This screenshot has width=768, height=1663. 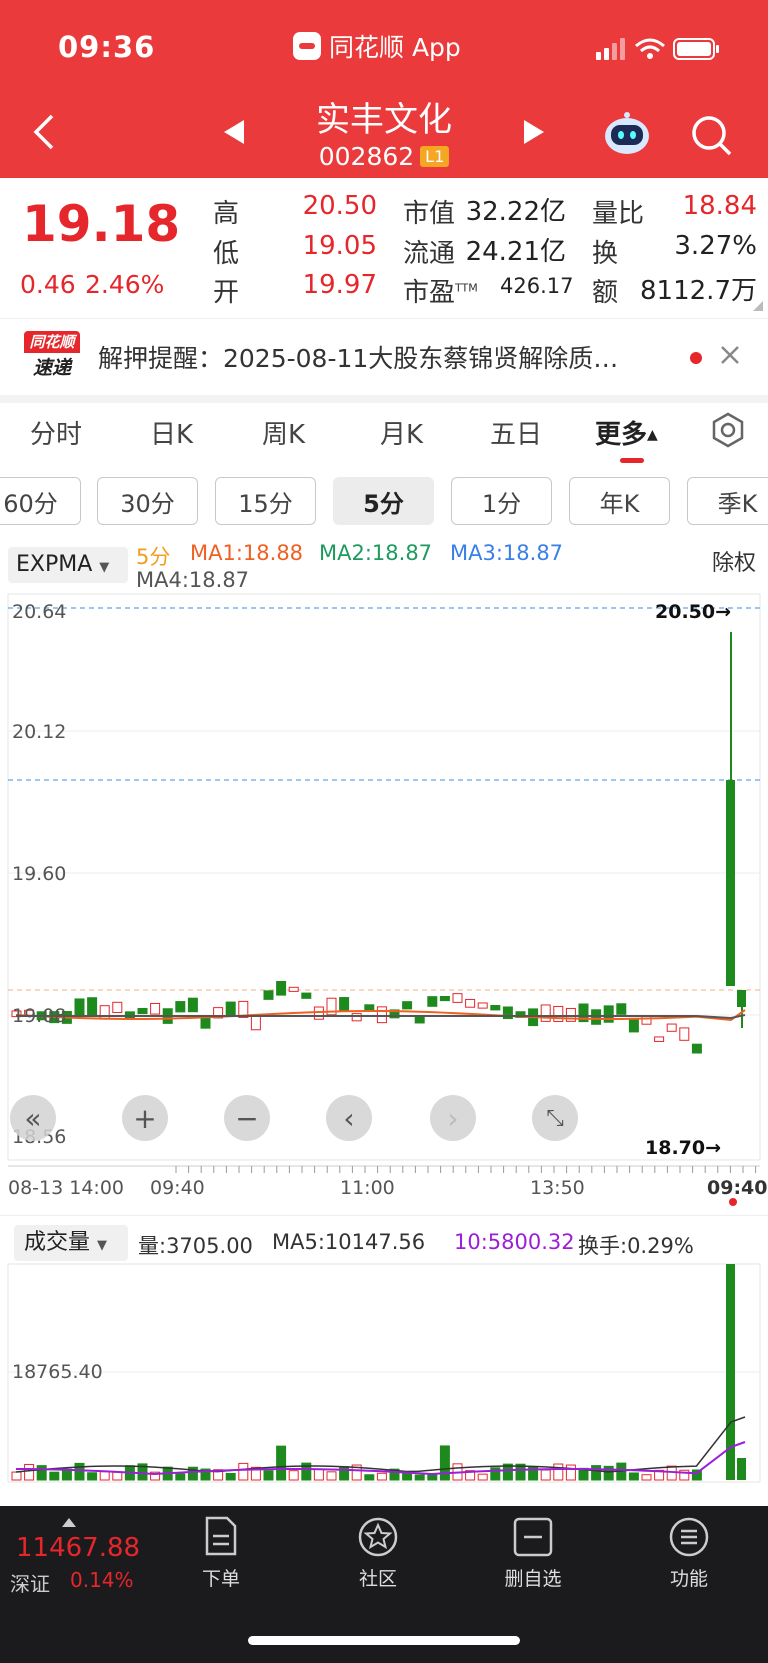 I want to click on level-badge: L1, so click(x=435, y=156).